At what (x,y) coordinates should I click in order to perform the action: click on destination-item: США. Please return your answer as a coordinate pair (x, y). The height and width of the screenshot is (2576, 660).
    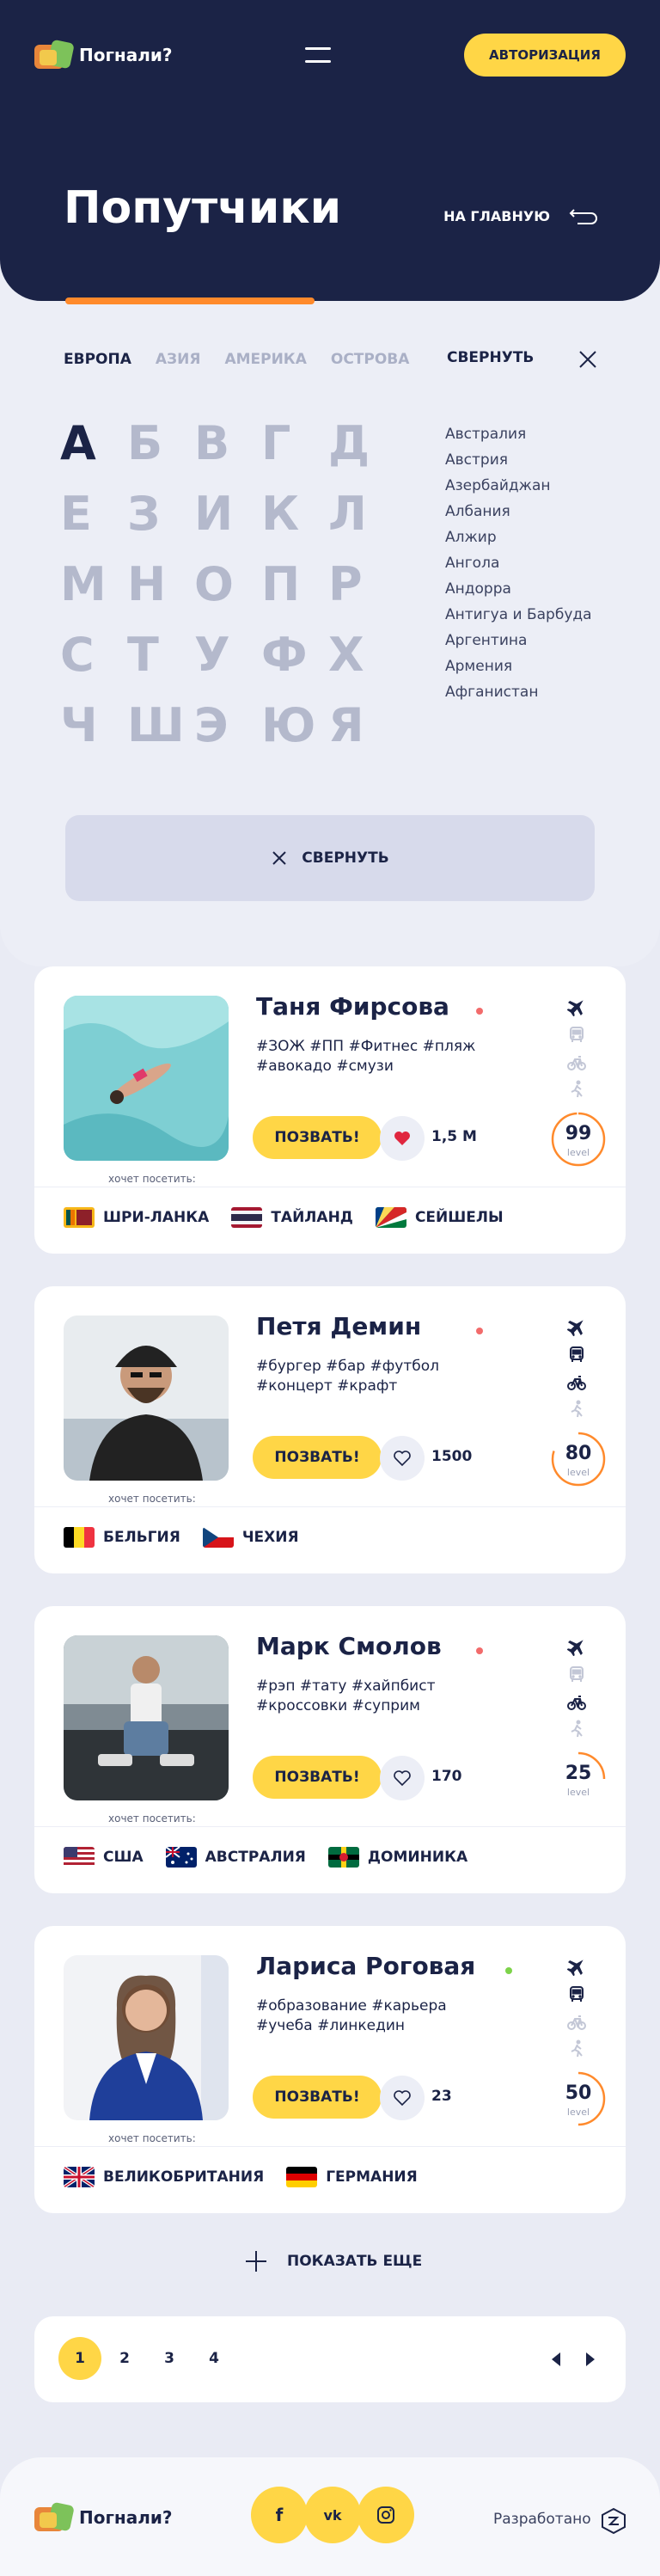
    Looking at the image, I should click on (104, 1858).